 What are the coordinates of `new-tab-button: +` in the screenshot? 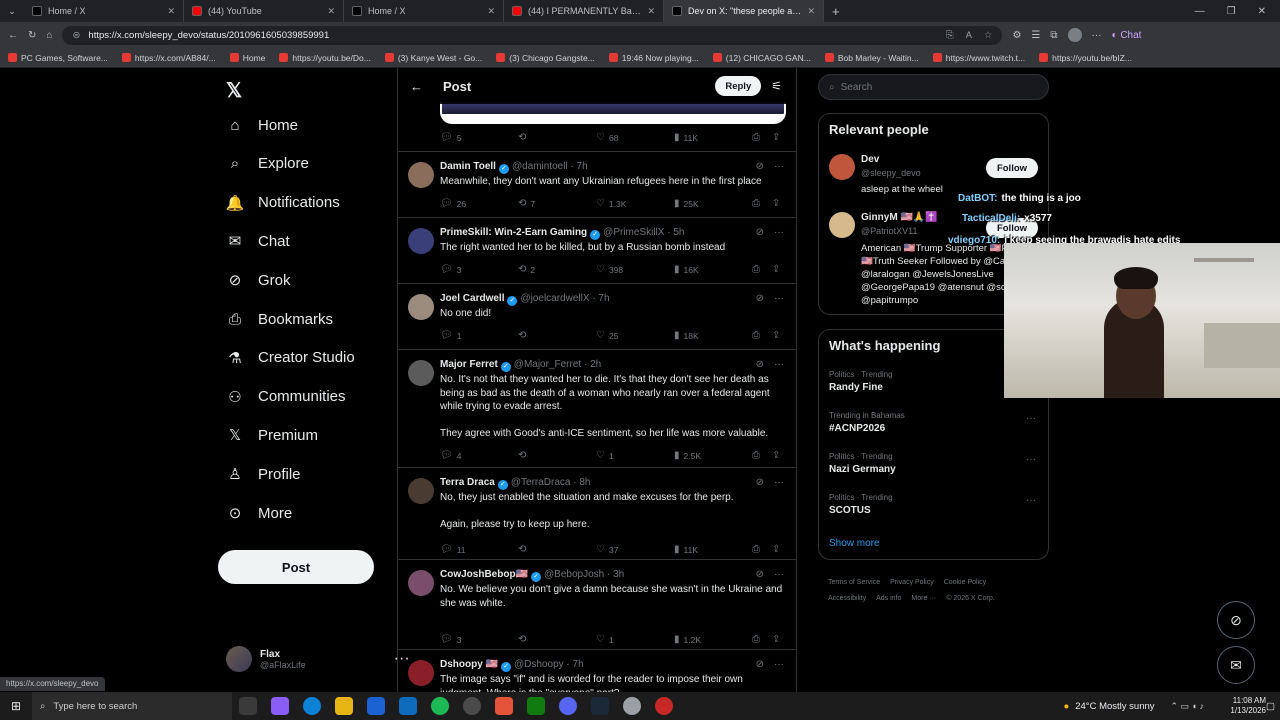 It's located at (836, 11).